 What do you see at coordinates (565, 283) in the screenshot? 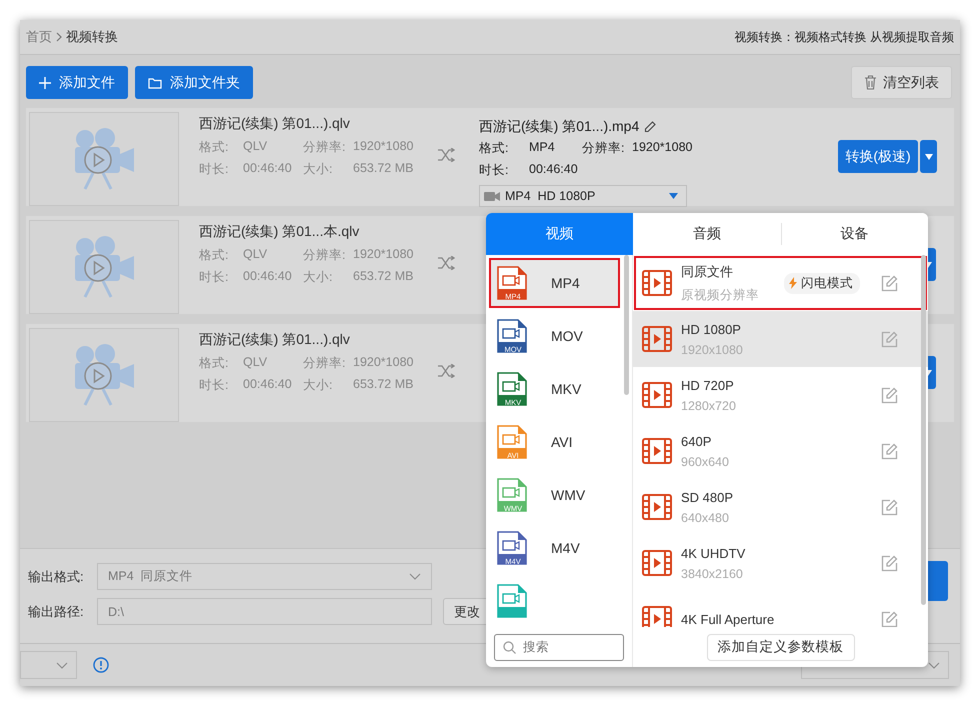
I see `format-name: MP4` at bounding box center [565, 283].